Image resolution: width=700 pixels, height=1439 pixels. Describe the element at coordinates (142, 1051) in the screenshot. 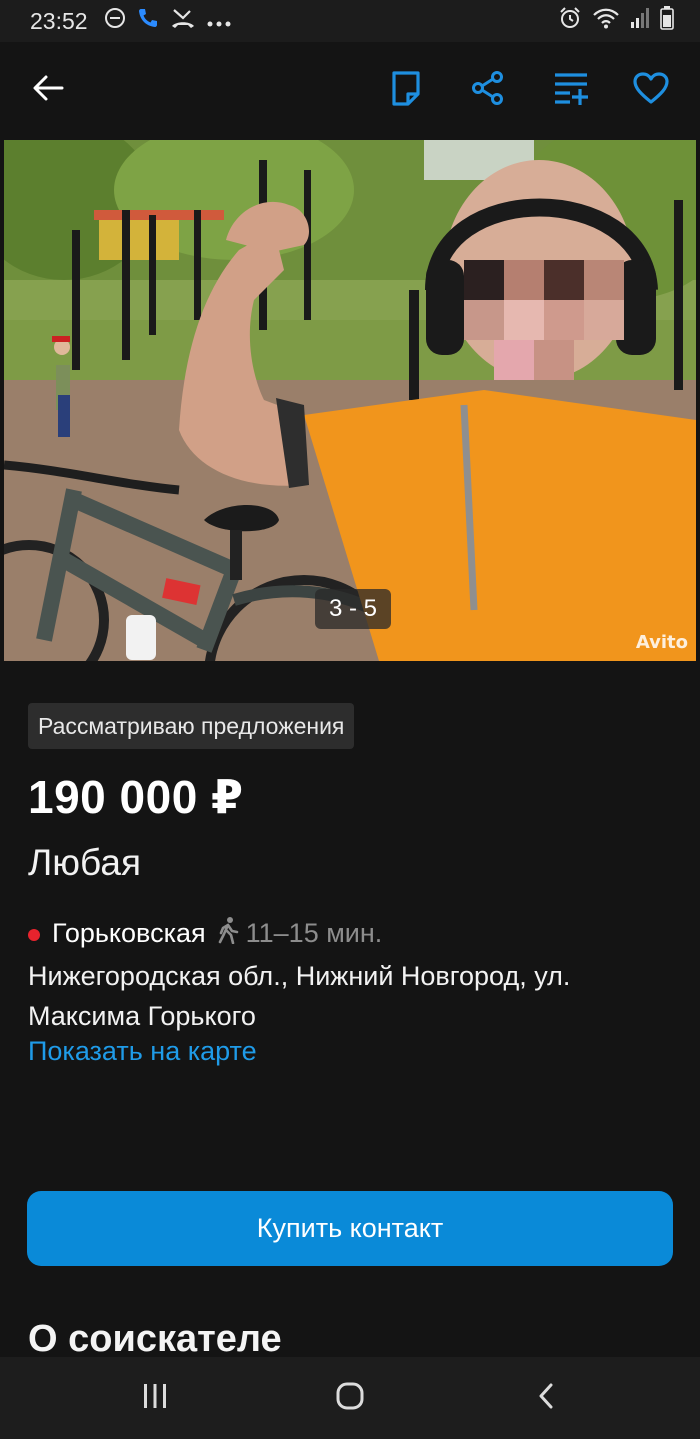

I see `show-on-map-link: Показать на карте` at that location.